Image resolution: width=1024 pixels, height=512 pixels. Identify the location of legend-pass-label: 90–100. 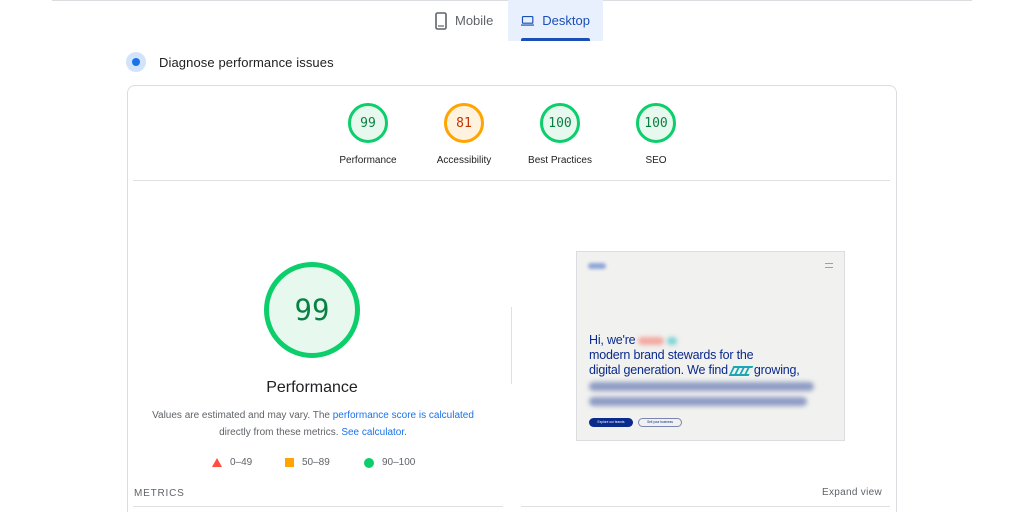
(399, 462).